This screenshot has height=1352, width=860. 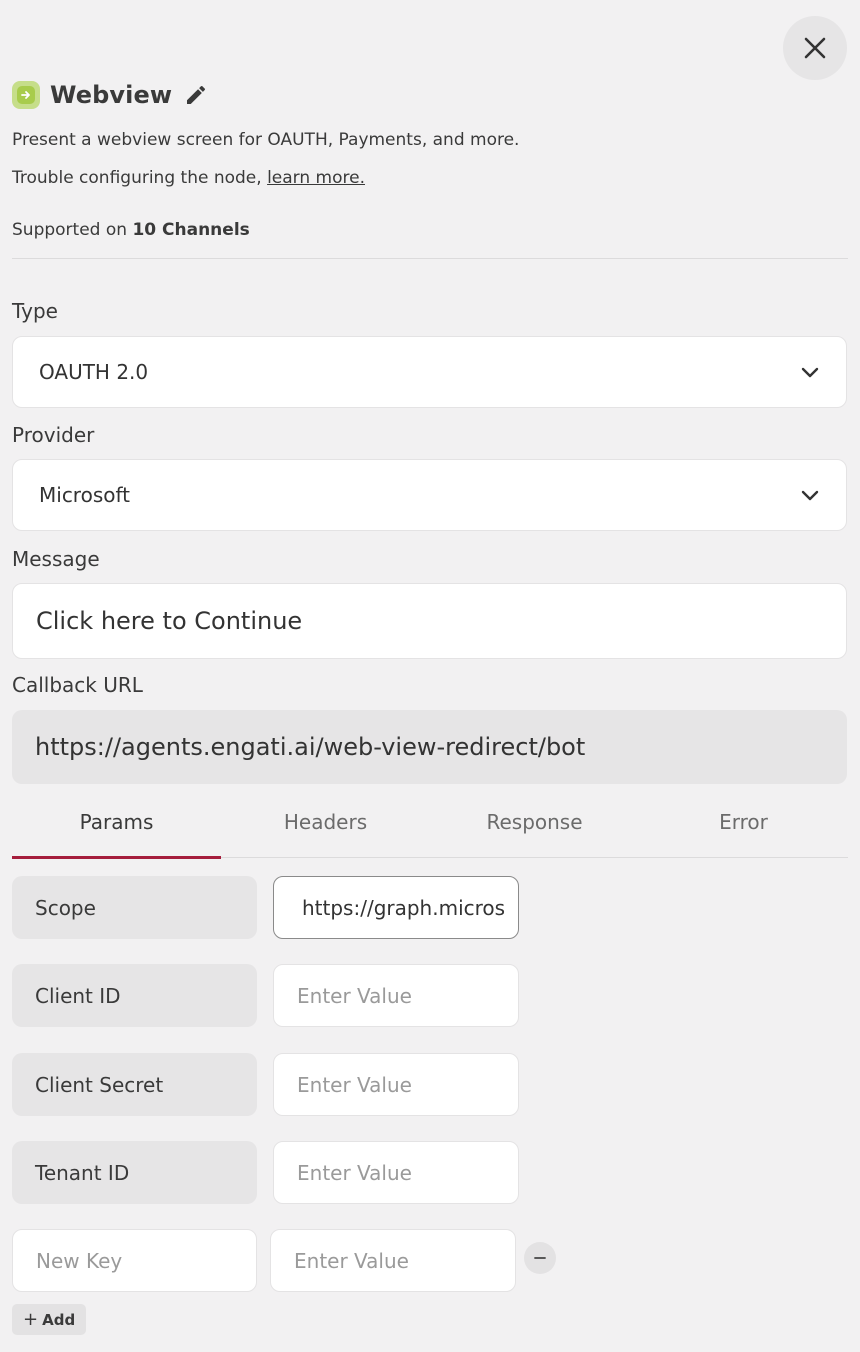 What do you see at coordinates (77, 685) in the screenshot?
I see `callback-url-label: Callback URL` at bounding box center [77, 685].